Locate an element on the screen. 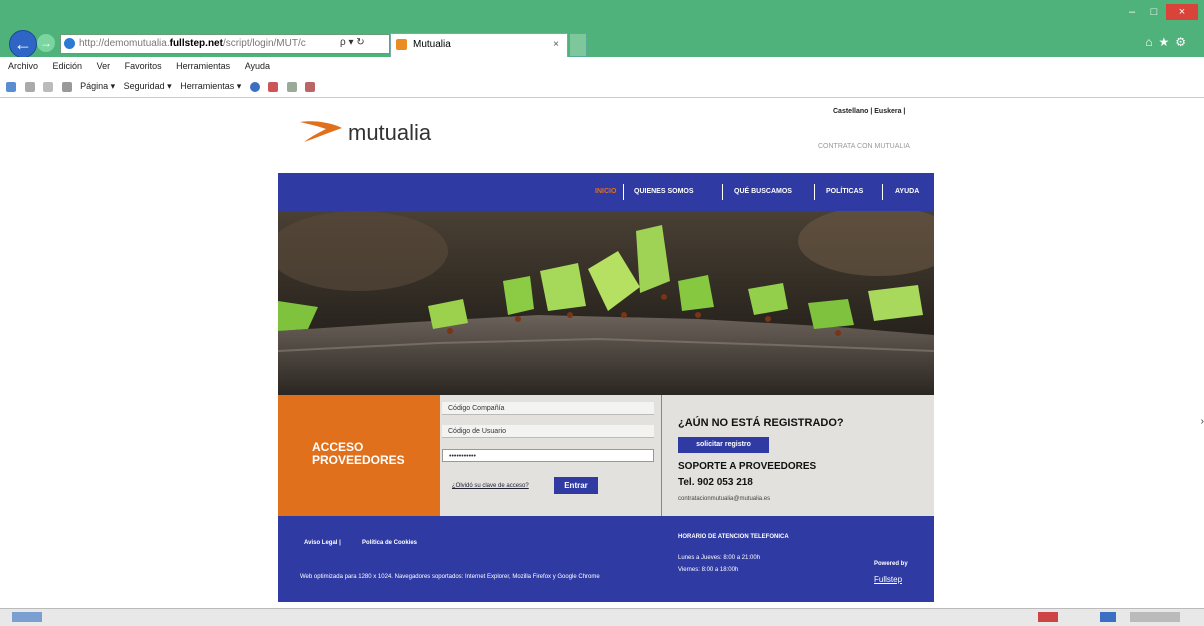 Image resolution: width=1204 pixels, height=626 pixels. forward-button: → is located at coordinates (46, 43).